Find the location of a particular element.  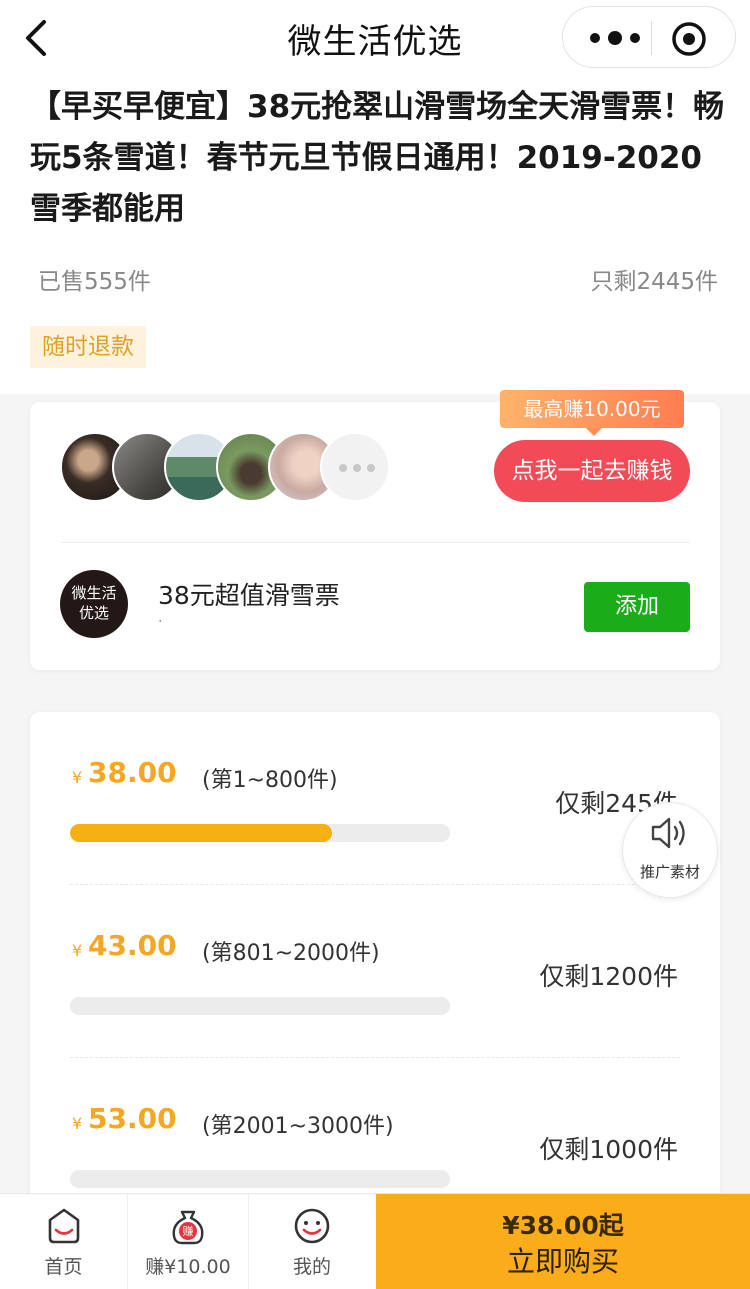

price-tier: ¥ 43.00 (第801~2000件) 仅剩1200件 is located at coordinates (375, 971).